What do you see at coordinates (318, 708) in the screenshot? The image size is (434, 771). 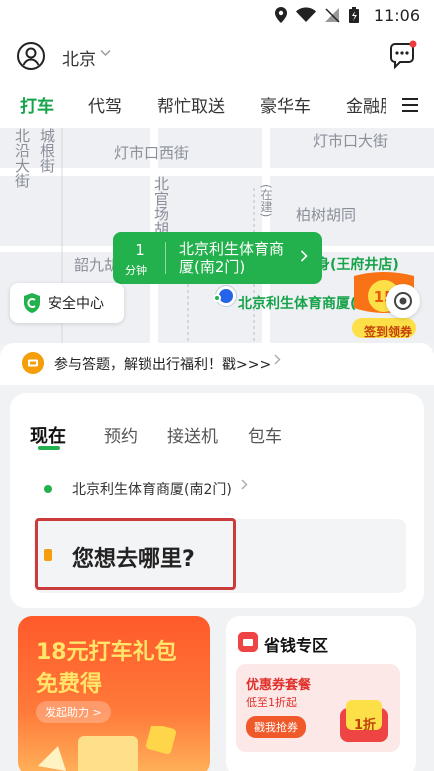 I see `coupon-bundle-card: 优惠券套餐 低至1折起 戳我抢券 1折` at bounding box center [318, 708].